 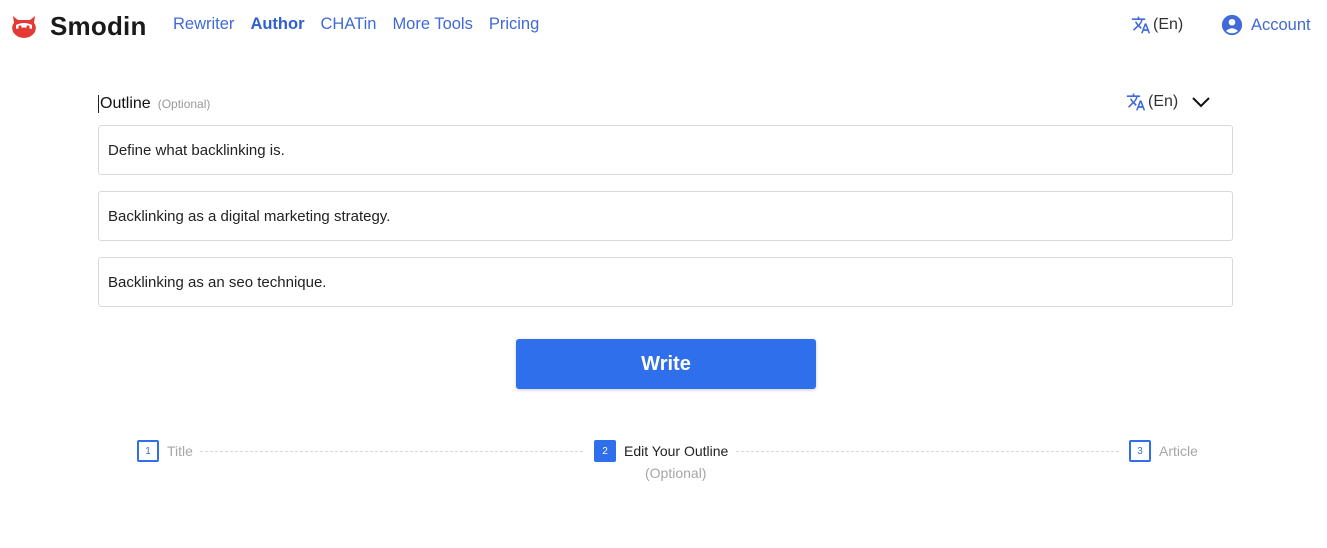 I want to click on smodin-logo: Smodin, so click(x=77, y=26).